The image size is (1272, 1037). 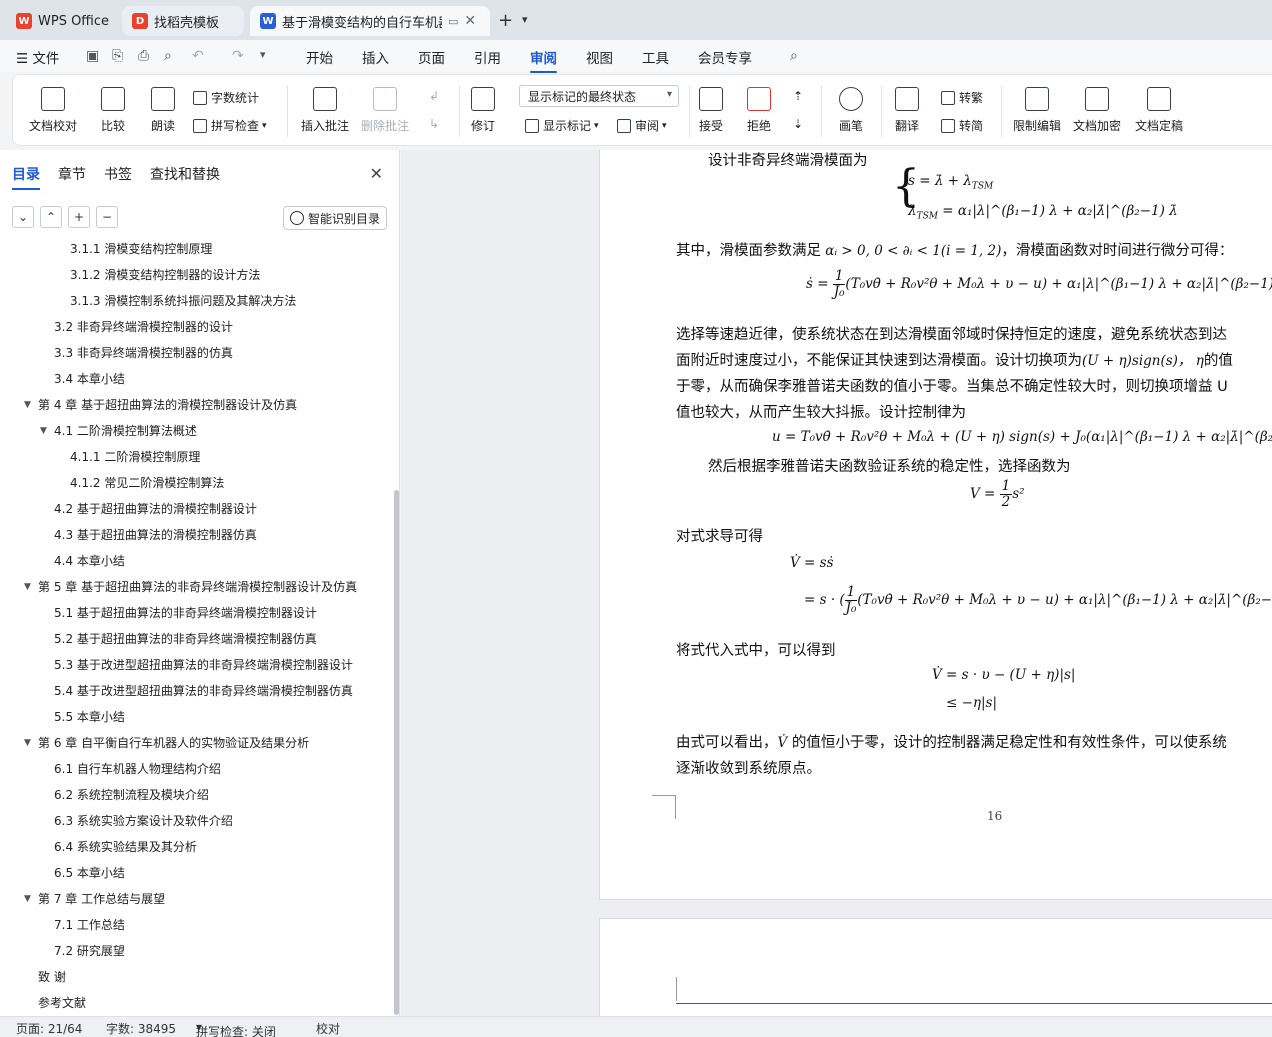 What do you see at coordinates (325, 110) in the screenshot?
I see `insert-comment-button: 插入批注` at bounding box center [325, 110].